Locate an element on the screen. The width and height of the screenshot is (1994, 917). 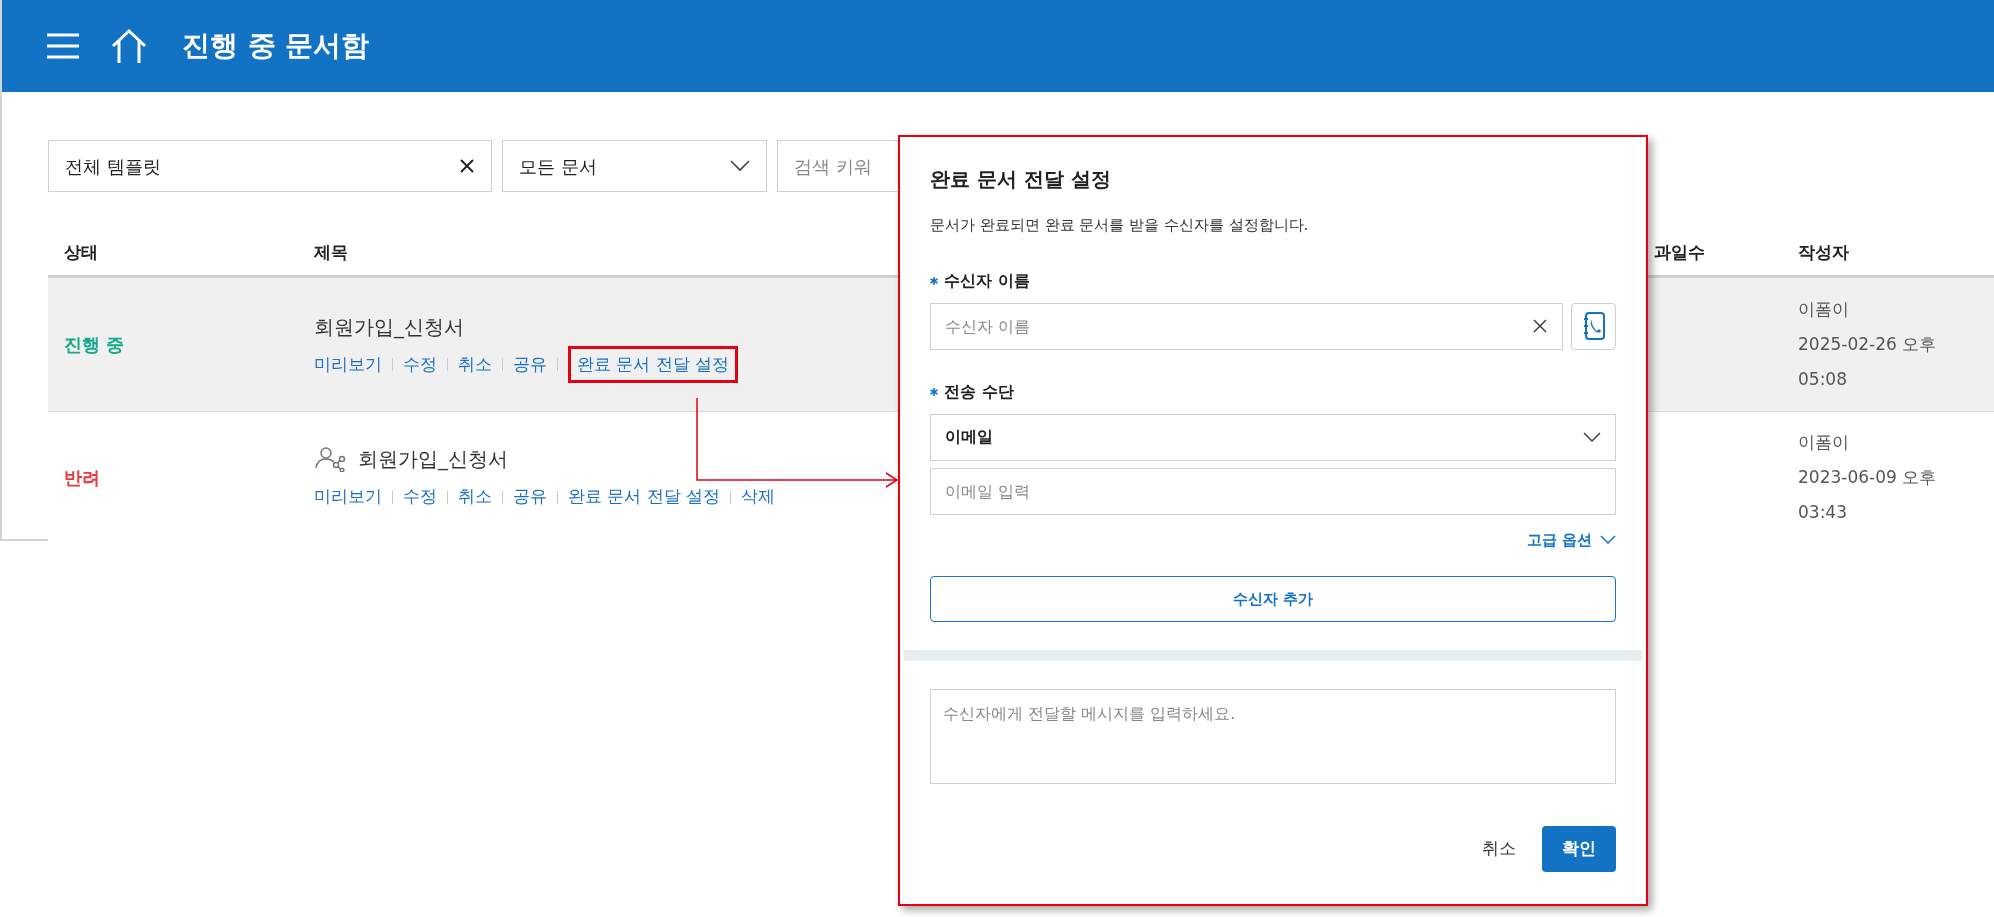
status-label: 반려 is located at coordinates (82, 477).